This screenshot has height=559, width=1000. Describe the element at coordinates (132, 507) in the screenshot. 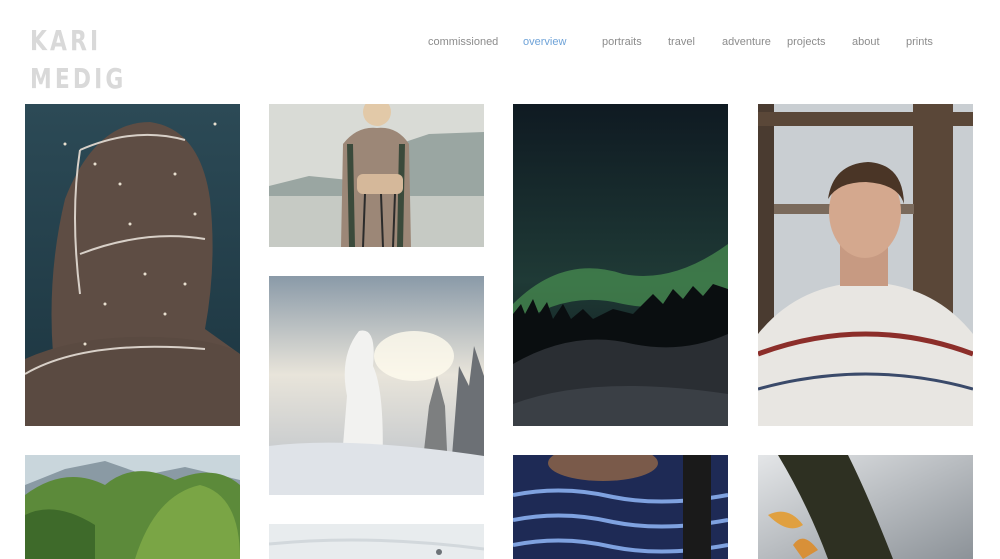

I see `photo-green-trees` at that location.